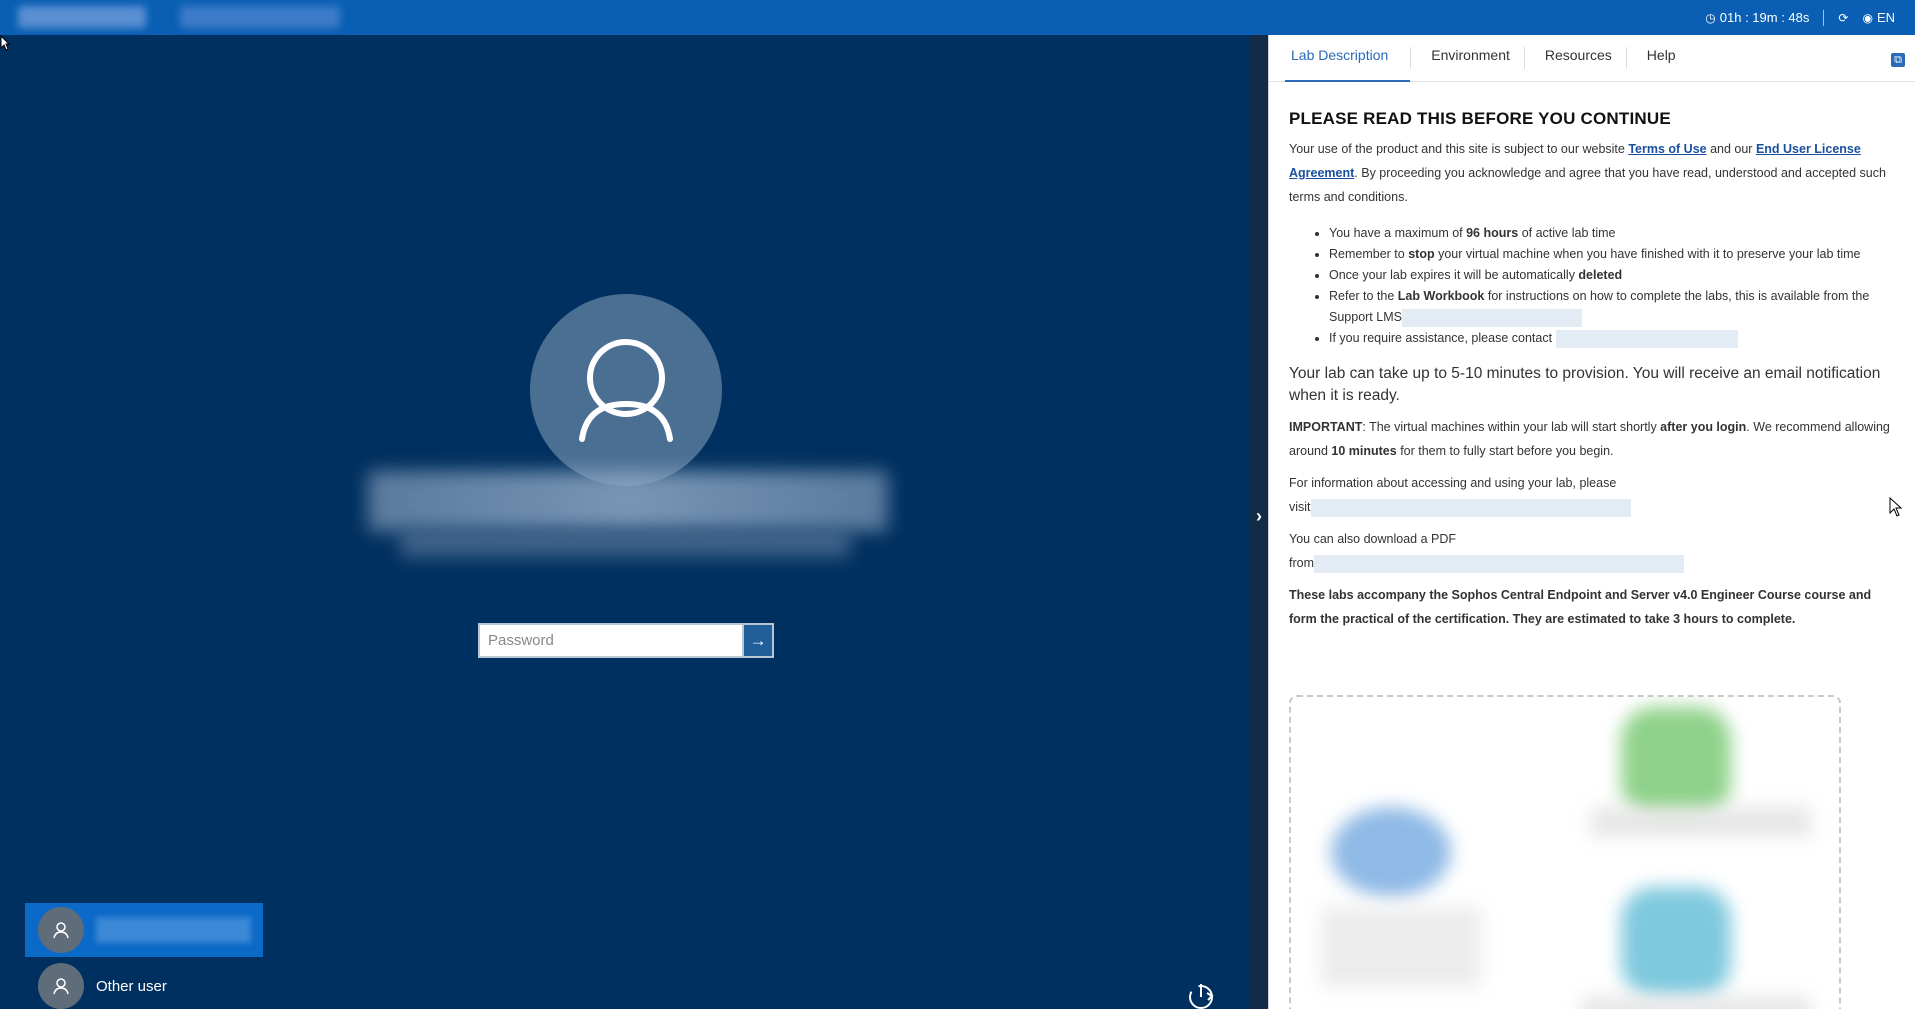 Image resolution: width=1915 pixels, height=1009 pixels. I want to click on password-input, so click(611, 640).